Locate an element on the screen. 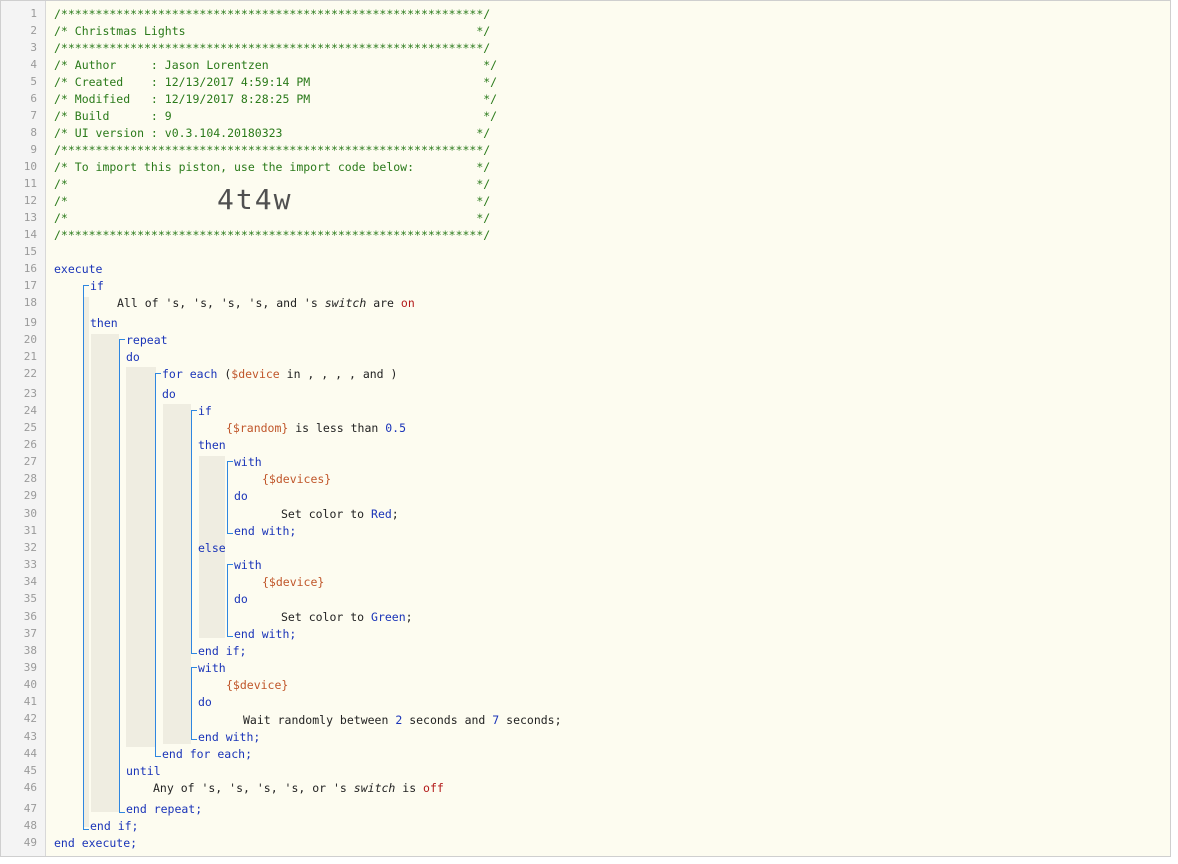 This screenshot has height=864, width=1178. line-number: 27 is located at coordinates (30, 461).